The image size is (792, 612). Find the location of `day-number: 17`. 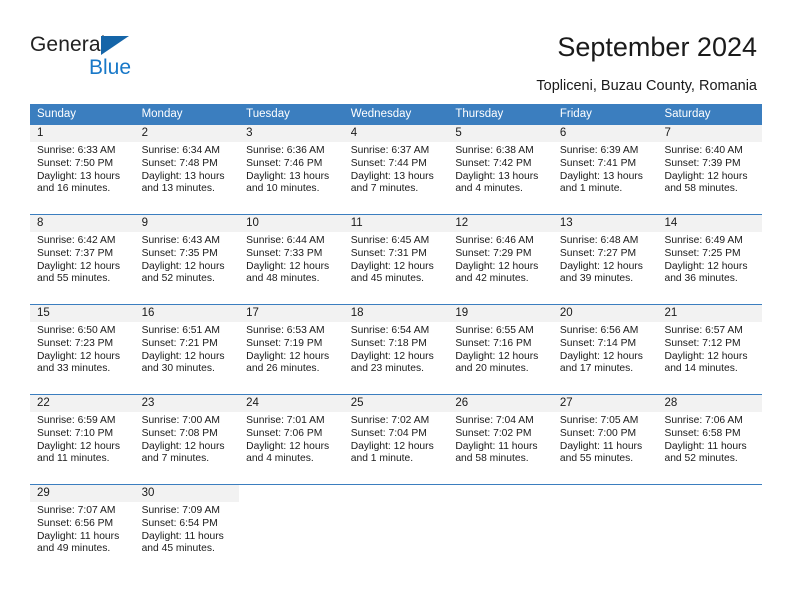

day-number: 17 is located at coordinates (252, 313).